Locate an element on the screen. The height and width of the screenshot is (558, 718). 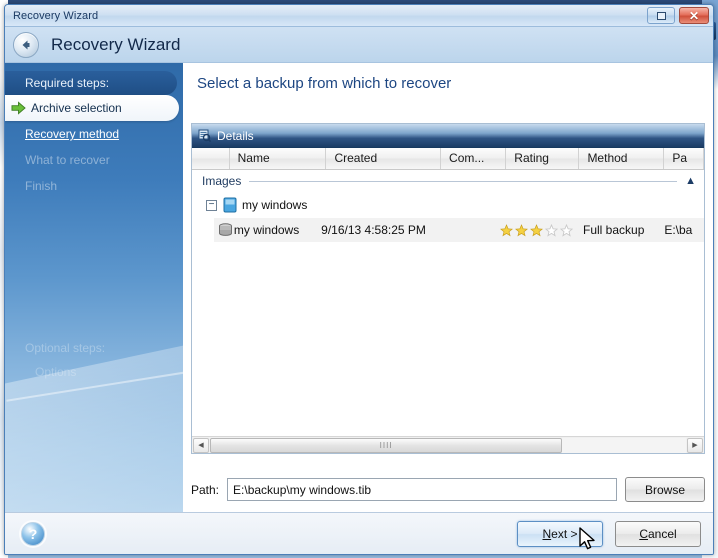
scrollbar-grip: IIII is located at coordinates (386, 445).